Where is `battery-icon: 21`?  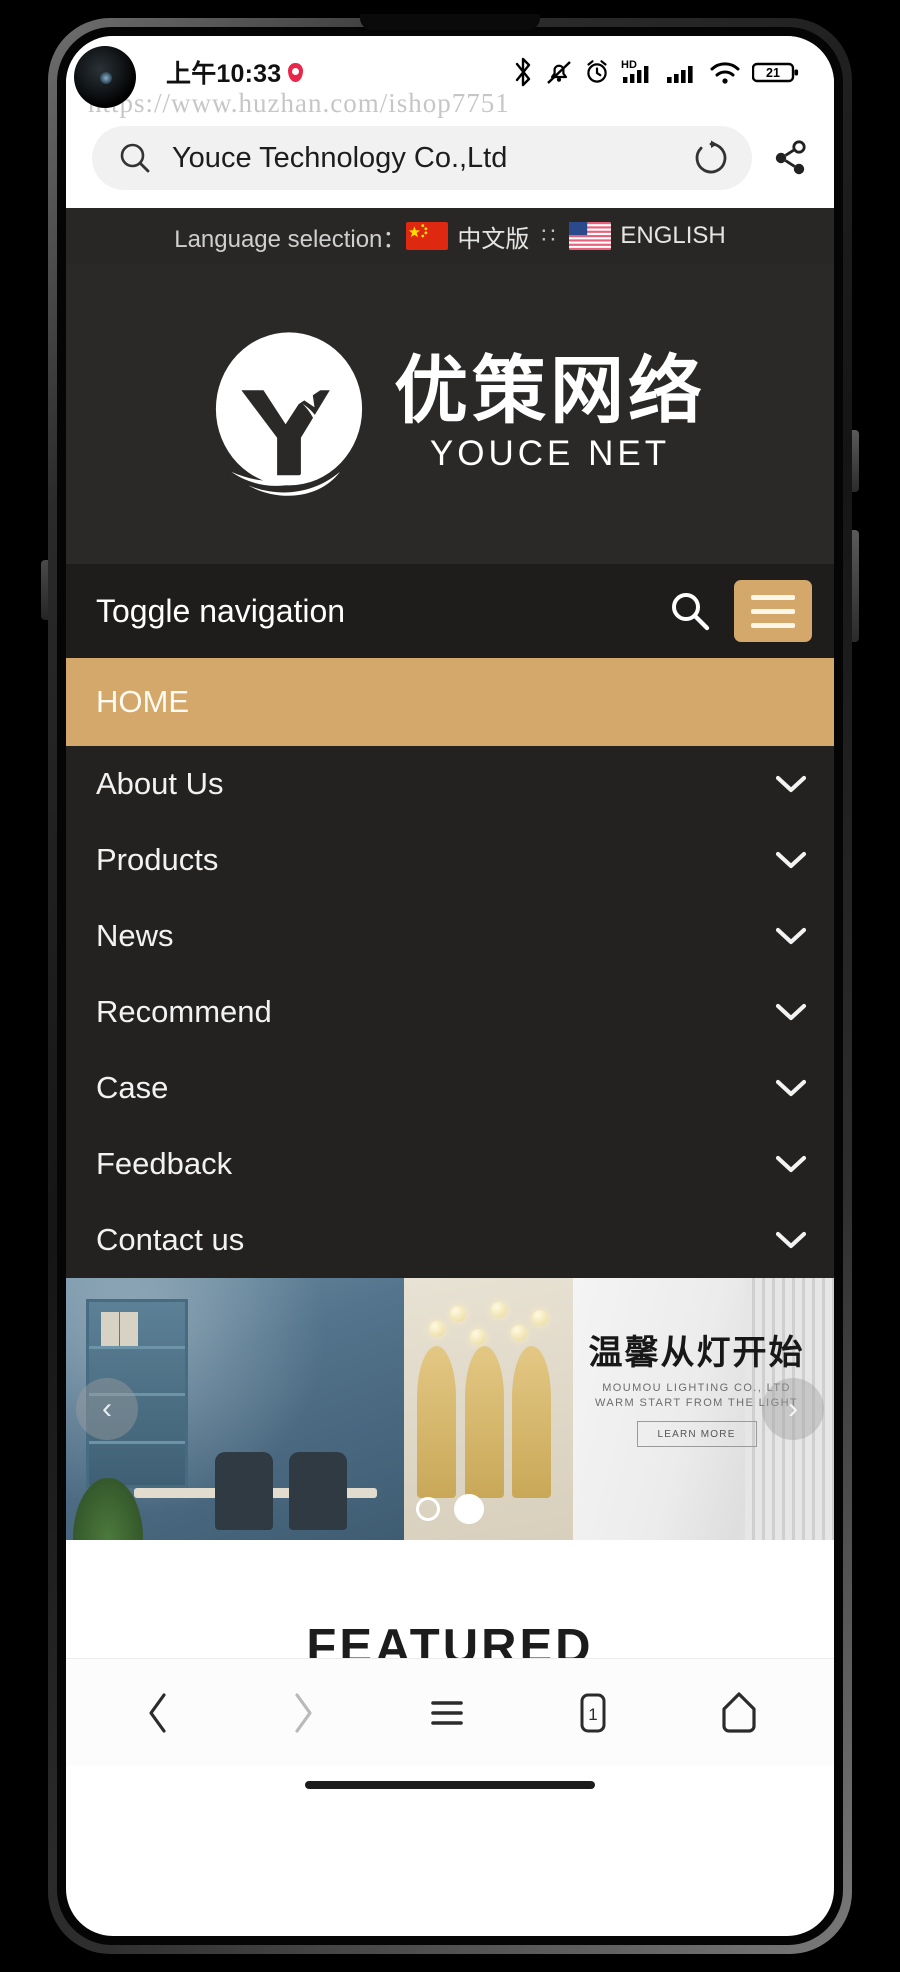
battery-icon: 21 is located at coordinates (776, 72).